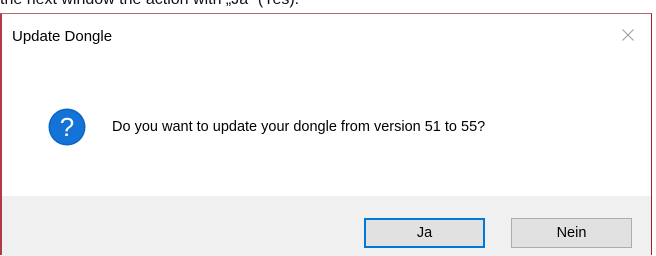  I want to click on no-button: Nein, so click(571, 233).